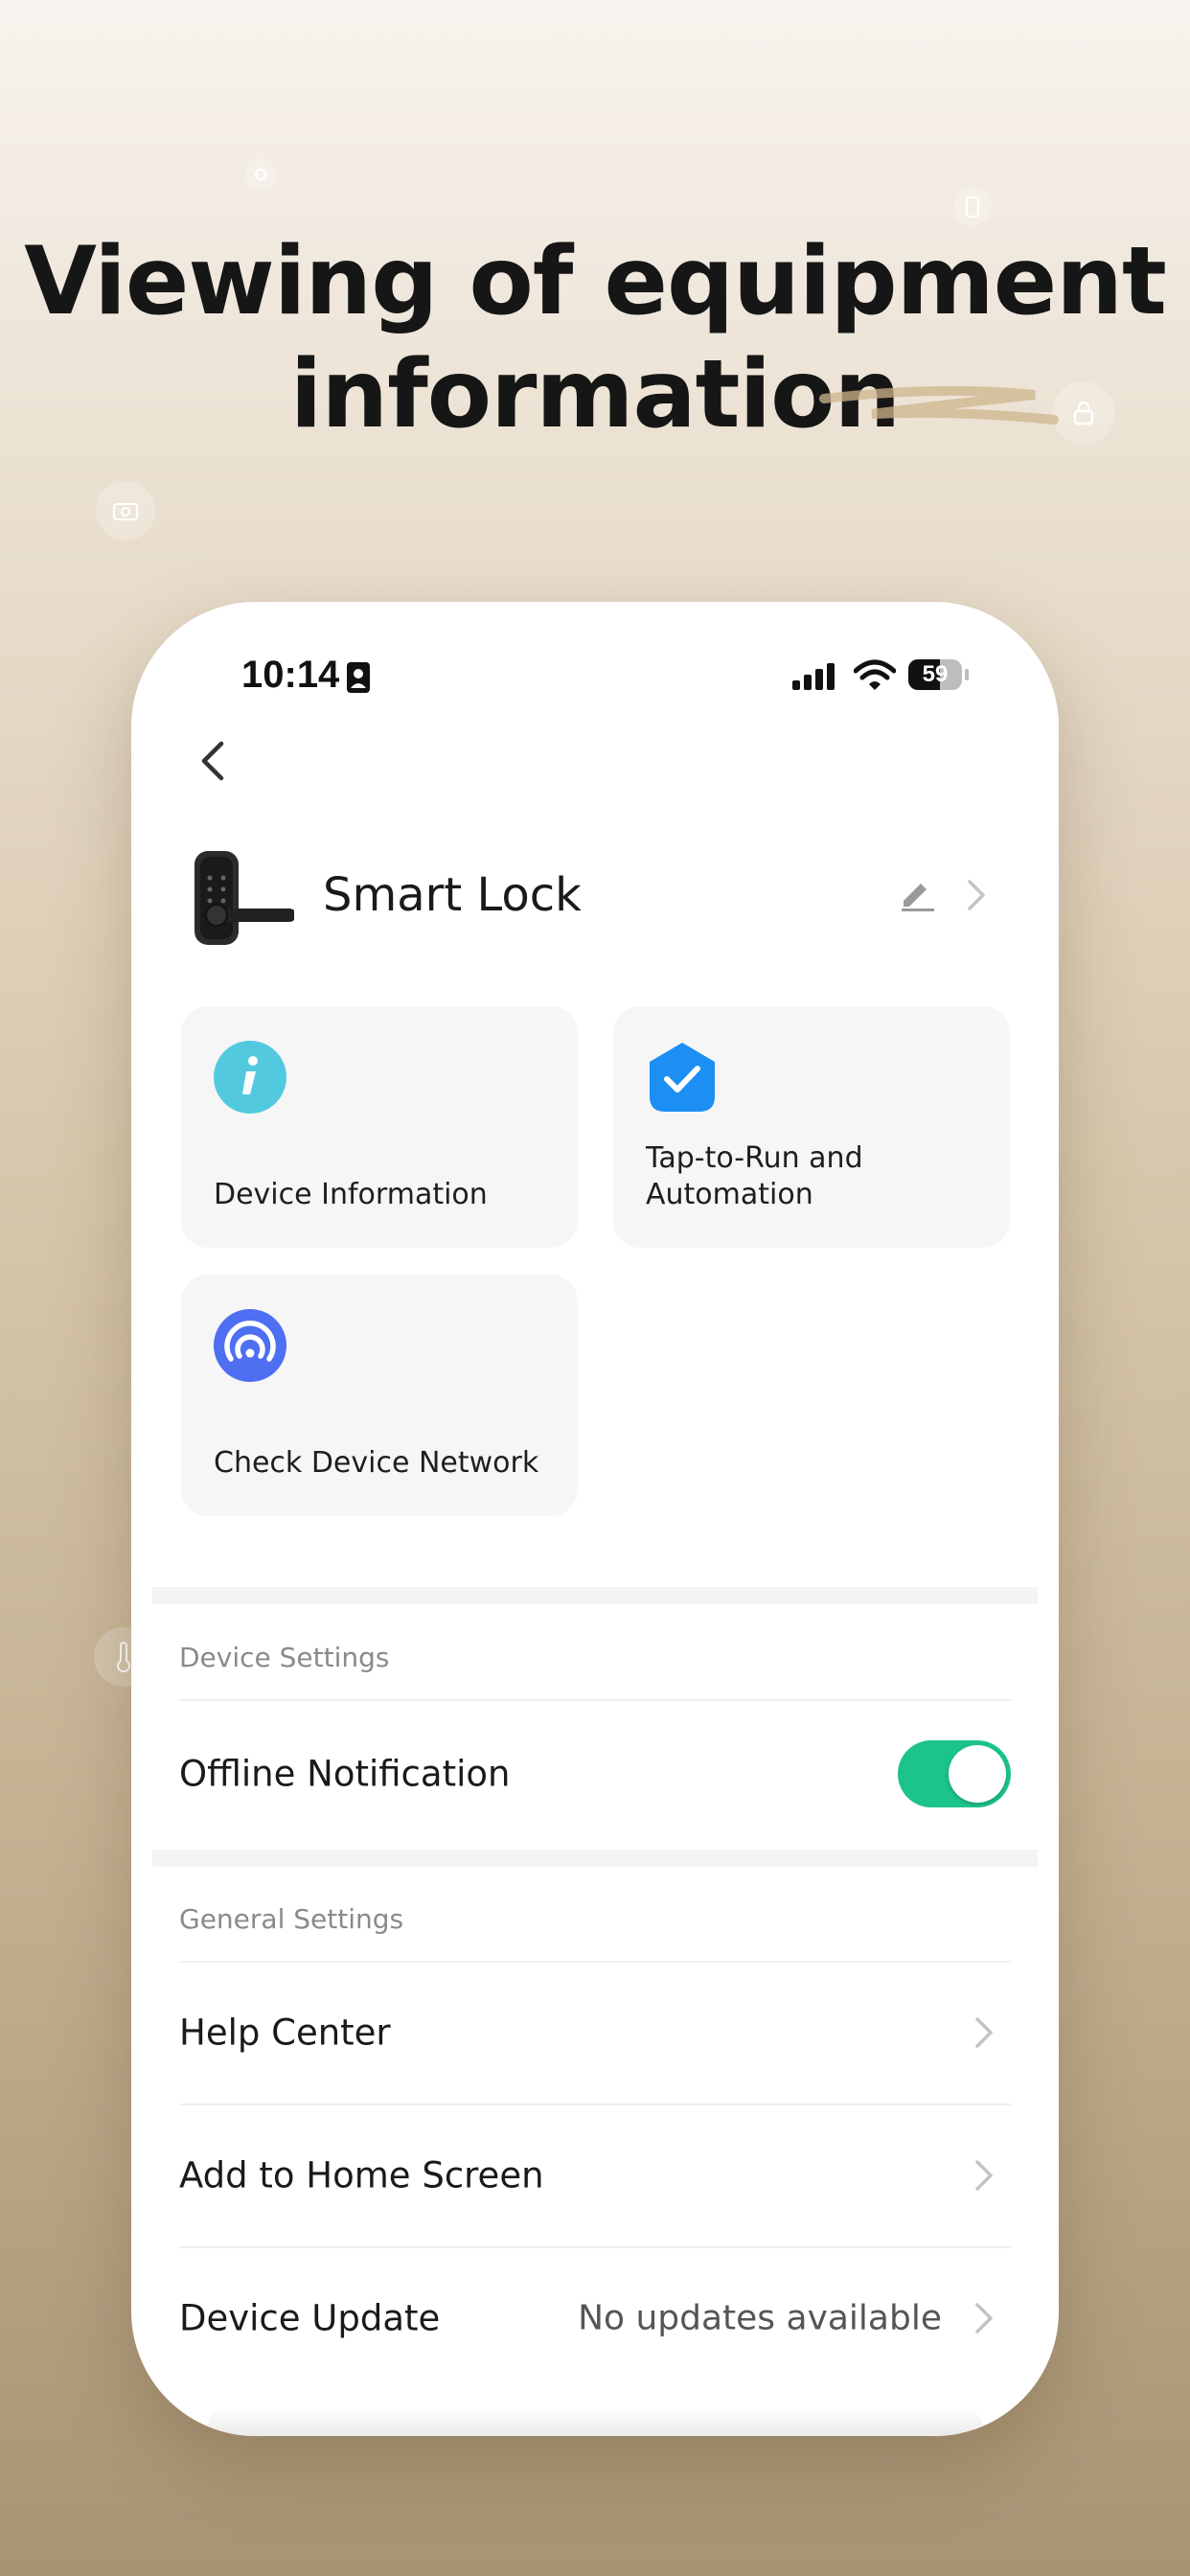  I want to click on info-icon, so click(250, 1077).